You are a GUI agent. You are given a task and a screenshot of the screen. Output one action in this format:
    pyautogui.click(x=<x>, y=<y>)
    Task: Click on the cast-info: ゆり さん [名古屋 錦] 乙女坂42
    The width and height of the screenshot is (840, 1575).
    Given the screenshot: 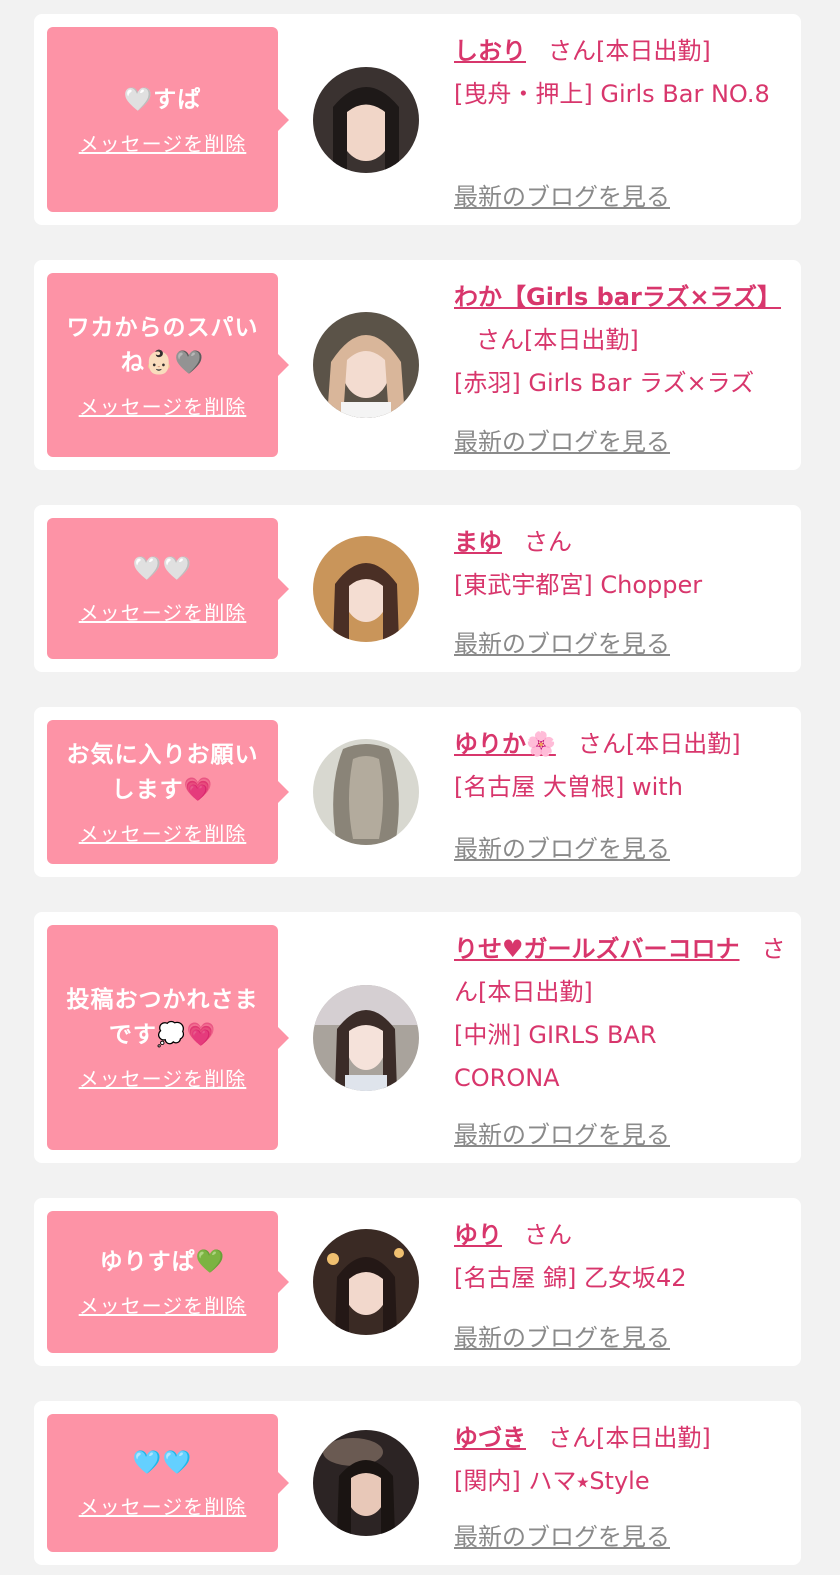 What is the action you would take?
    pyautogui.click(x=622, y=1257)
    